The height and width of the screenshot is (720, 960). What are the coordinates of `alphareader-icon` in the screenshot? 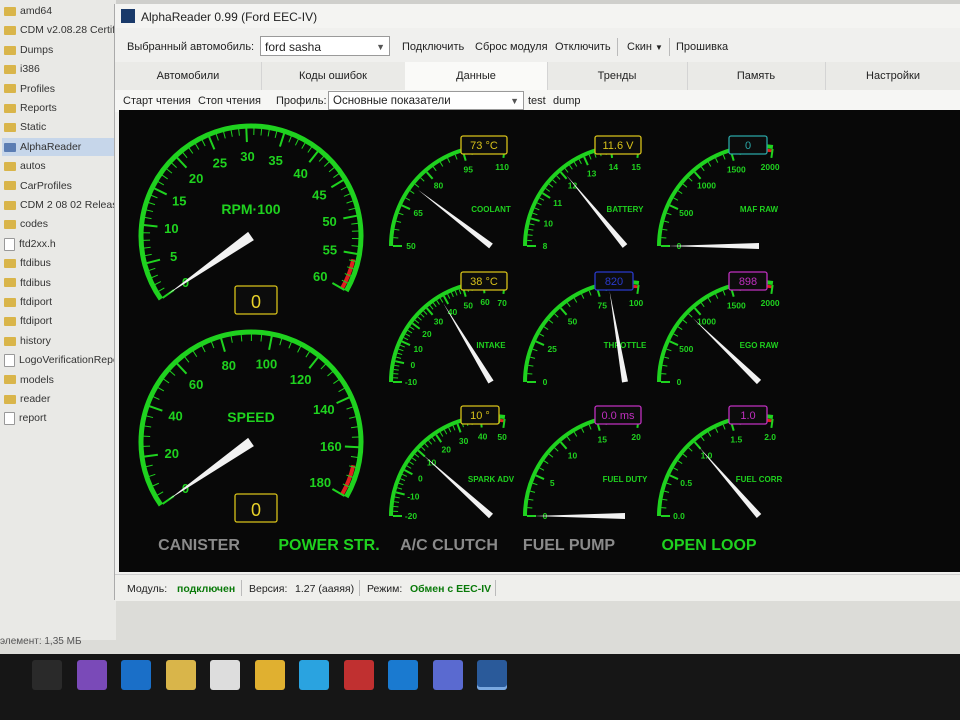 It's located at (492, 675).